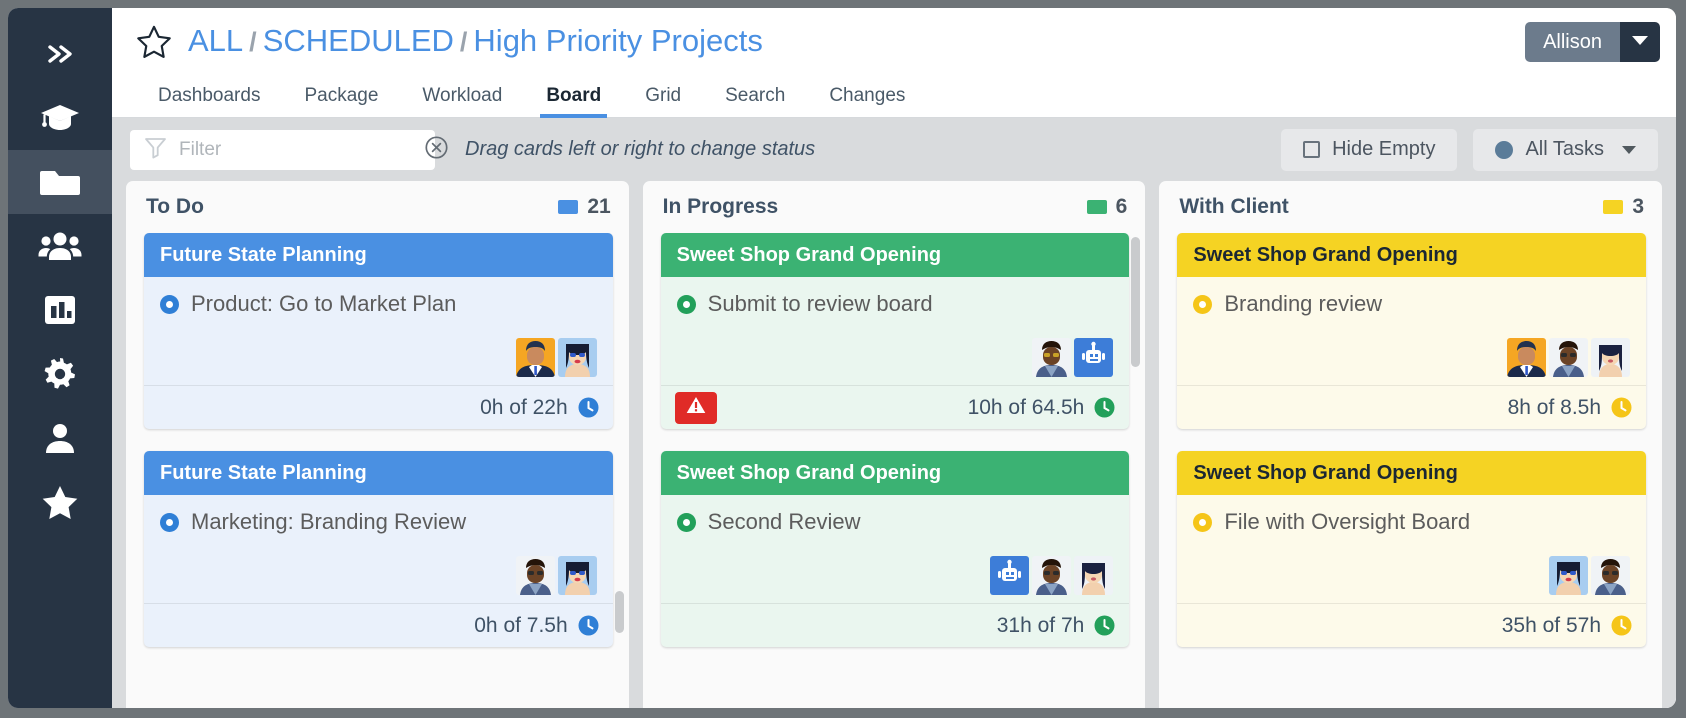 This screenshot has height=718, width=1686. What do you see at coordinates (1565, 149) in the screenshot?
I see `task-filter-dropdown: All Tasks` at bounding box center [1565, 149].